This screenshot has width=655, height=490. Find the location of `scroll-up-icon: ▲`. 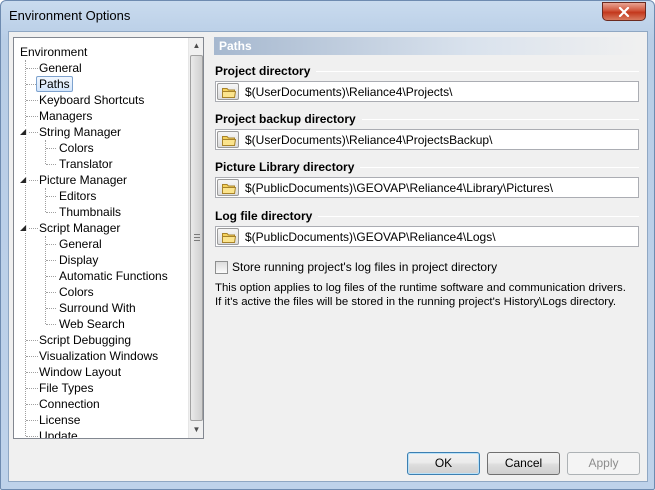

scroll-up-icon: ▲ is located at coordinates (196, 46).